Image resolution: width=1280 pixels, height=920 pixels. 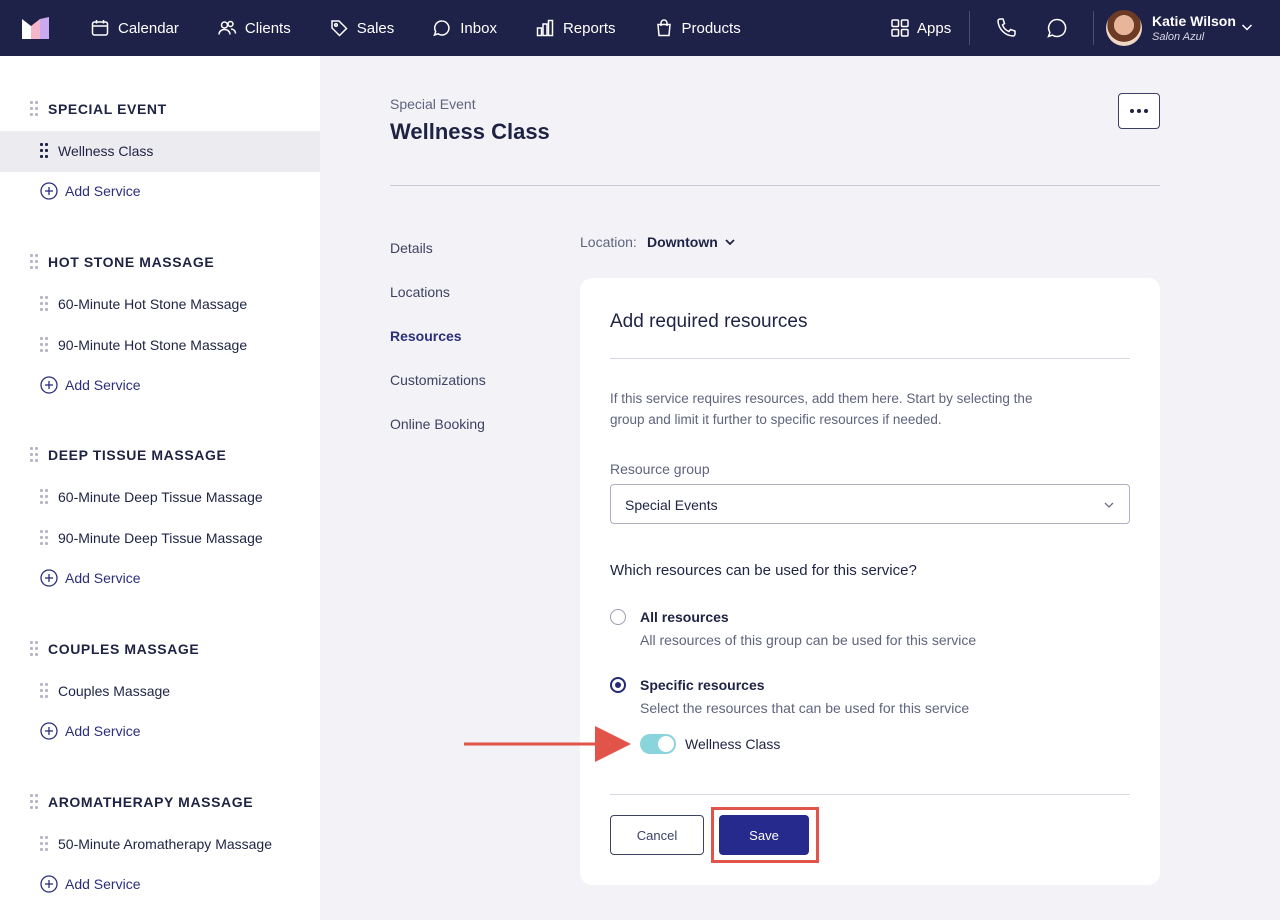 I want to click on subnav-online-booking: Online Booking, so click(x=437, y=424).